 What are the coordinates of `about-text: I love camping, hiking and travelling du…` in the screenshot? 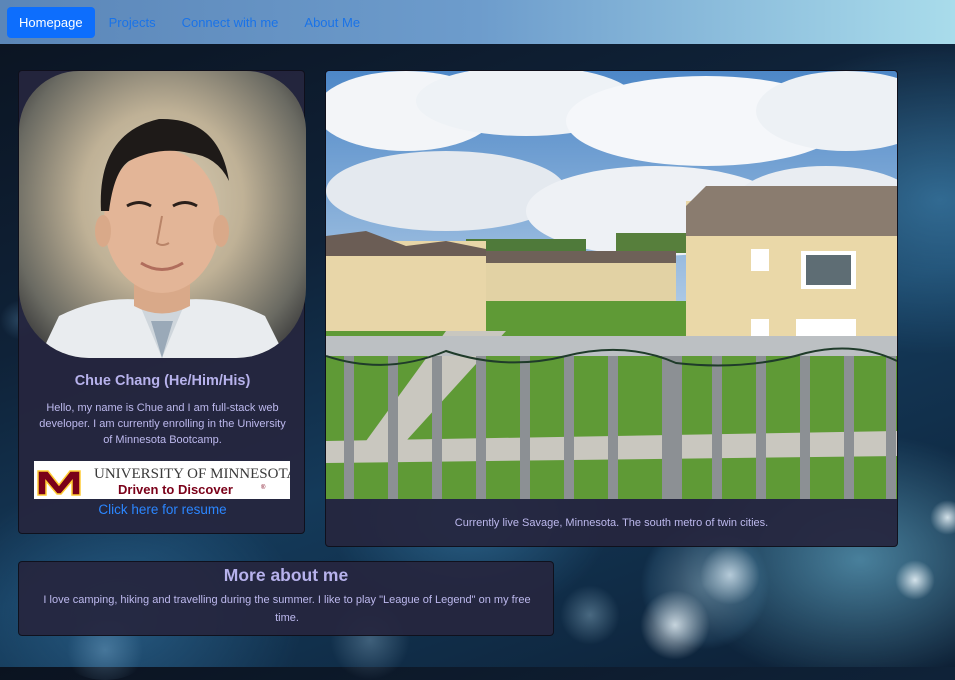 It's located at (287, 609).